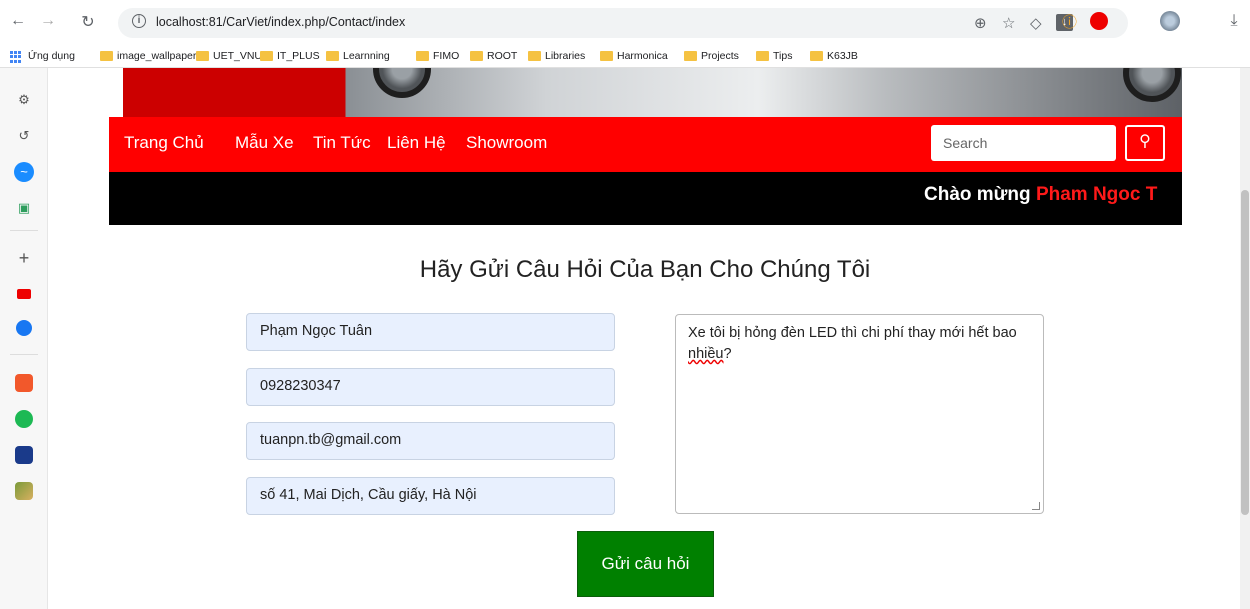 Image resolution: width=1250 pixels, height=609 pixels. I want to click on tiki-icon, so click(24, 455).